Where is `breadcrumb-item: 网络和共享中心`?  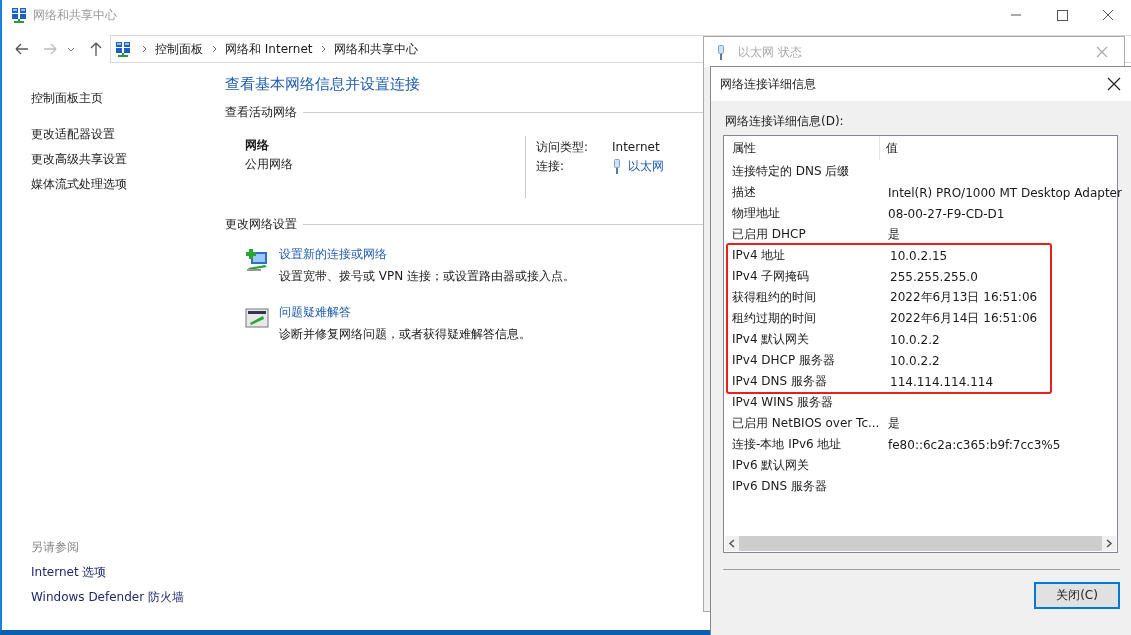
breadcrumb-item: 网络和共享中心 is located at coordinates (376, 49).